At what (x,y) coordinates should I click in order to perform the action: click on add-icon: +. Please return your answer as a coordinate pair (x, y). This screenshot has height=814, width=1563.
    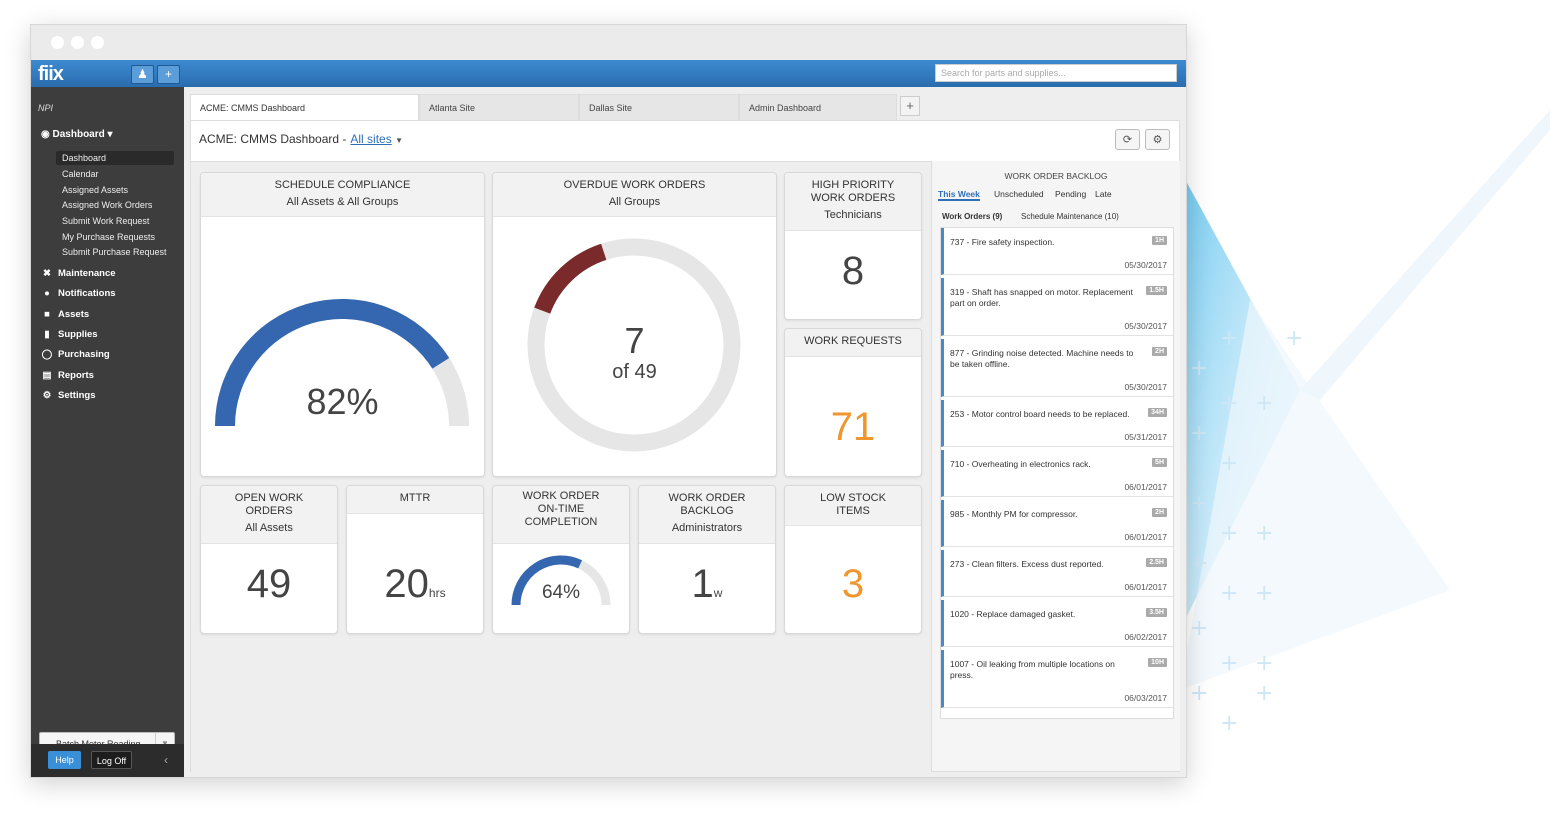
    Looking at the image, I should click on (168, 74).